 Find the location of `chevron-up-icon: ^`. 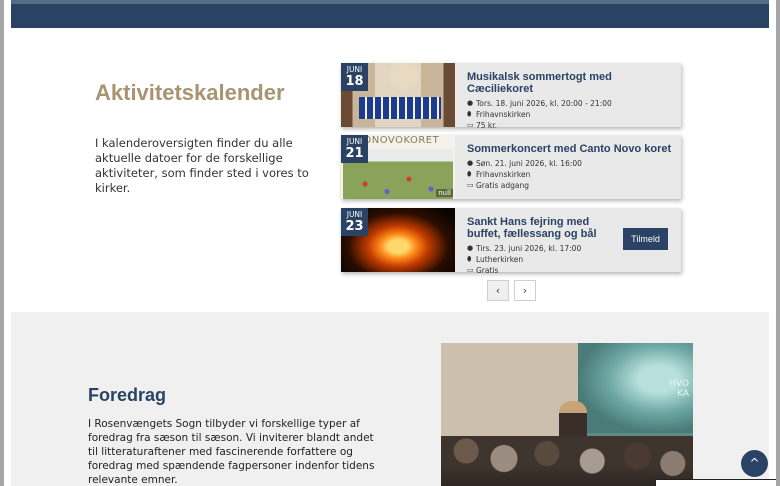

chevron-up-icon: ^ is located at coordinates (754, 463).